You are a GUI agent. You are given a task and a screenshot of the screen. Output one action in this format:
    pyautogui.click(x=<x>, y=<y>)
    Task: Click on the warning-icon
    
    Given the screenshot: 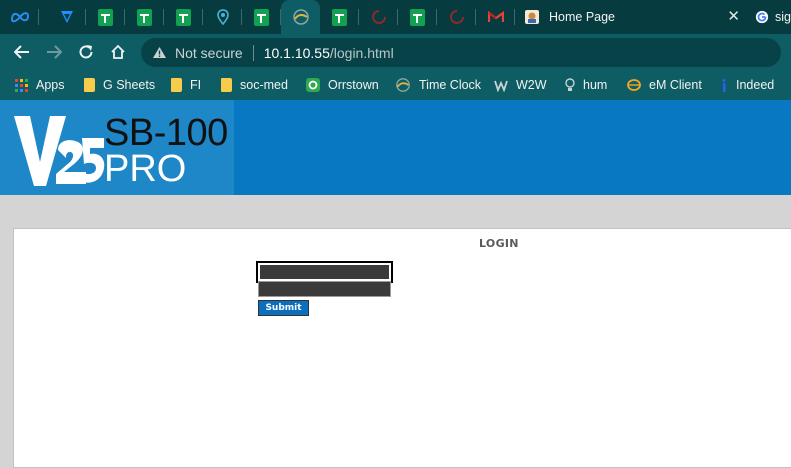 What is the action you would take?
    pyautogui.click(x=159, y=52)
    